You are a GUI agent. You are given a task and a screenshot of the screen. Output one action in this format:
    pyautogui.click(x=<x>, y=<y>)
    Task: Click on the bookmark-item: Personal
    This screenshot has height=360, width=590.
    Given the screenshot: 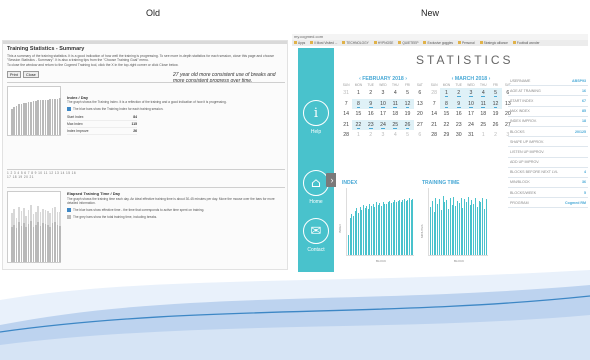 What is the action you would take?
    pyautogui.click(x=466, y=43)
    